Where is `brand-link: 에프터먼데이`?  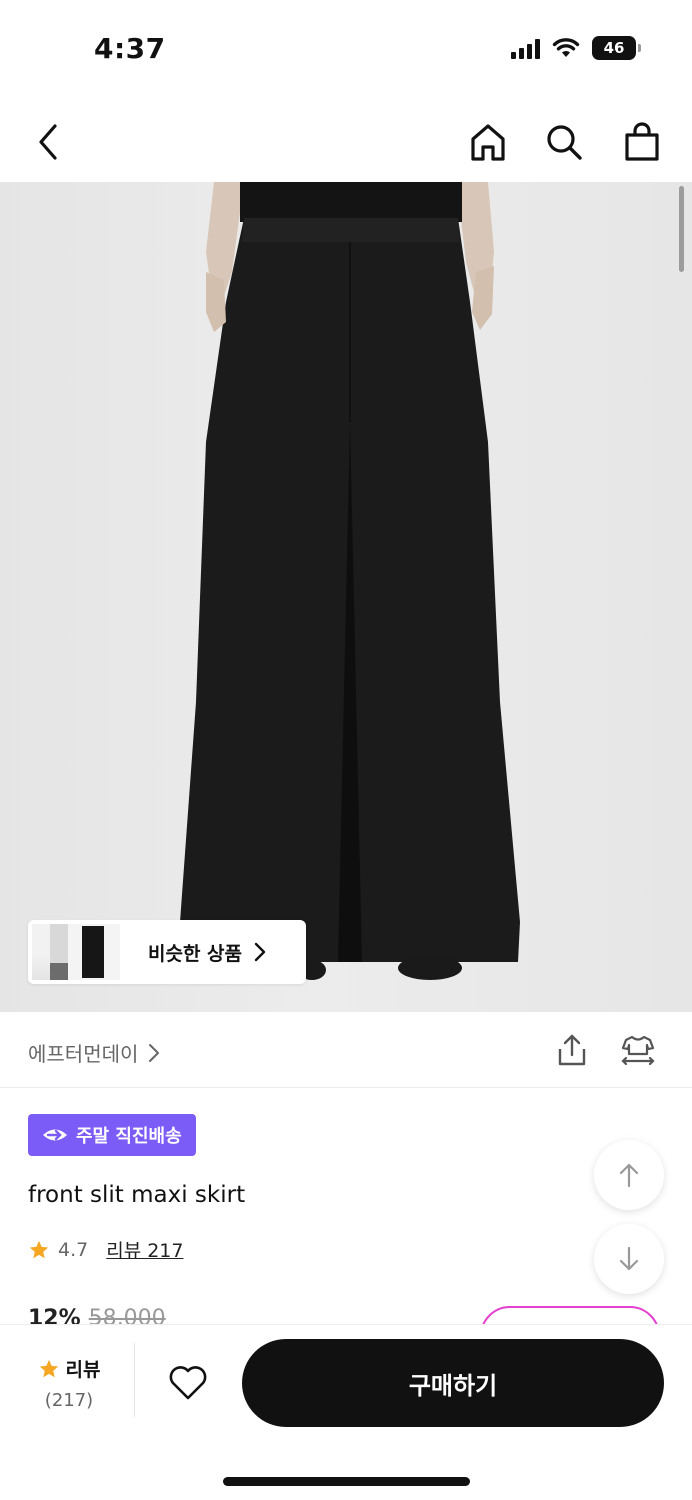
brand-link: 에프터먼데이 is located at coordinates (94, 1052).